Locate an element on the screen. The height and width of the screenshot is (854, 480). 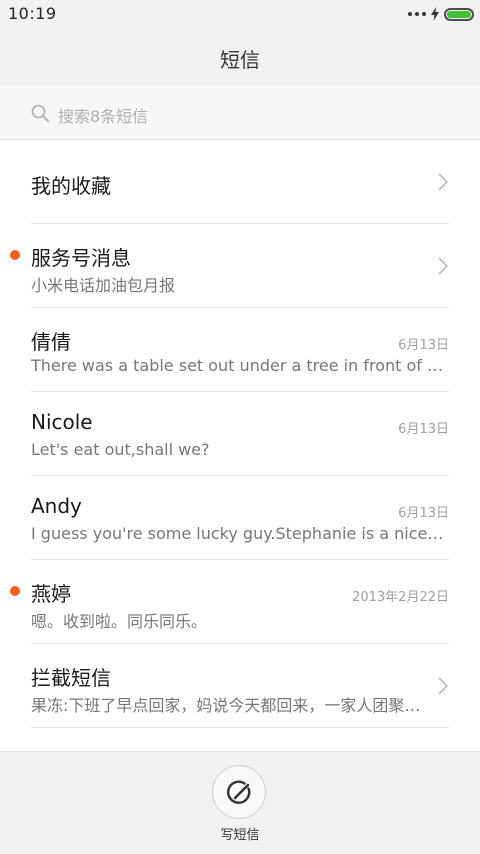
compose-button is located at coordinates (239, 792).